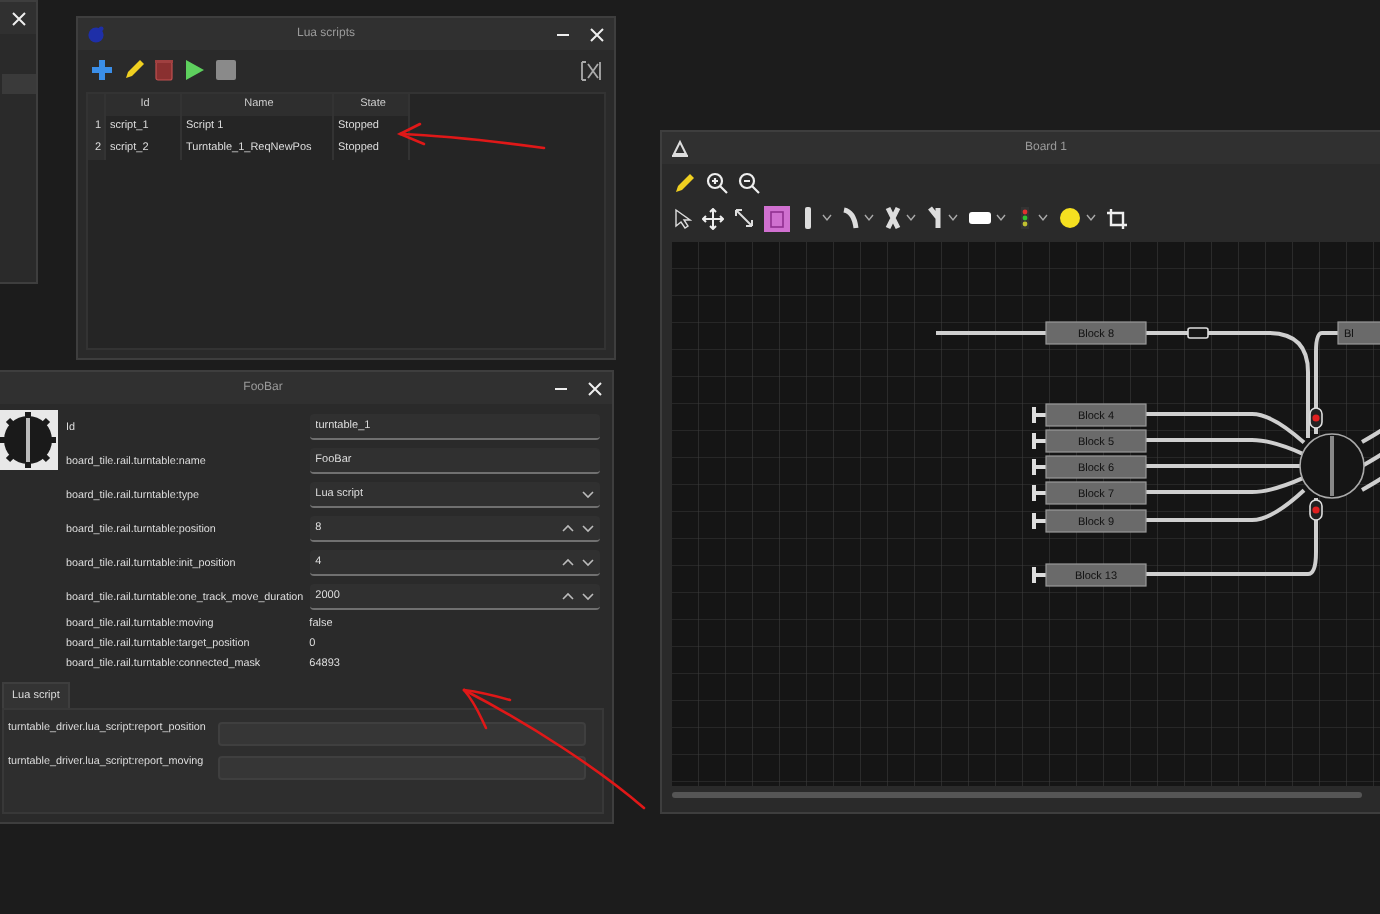  I want to click on crop-icon, so click(1117, 218).